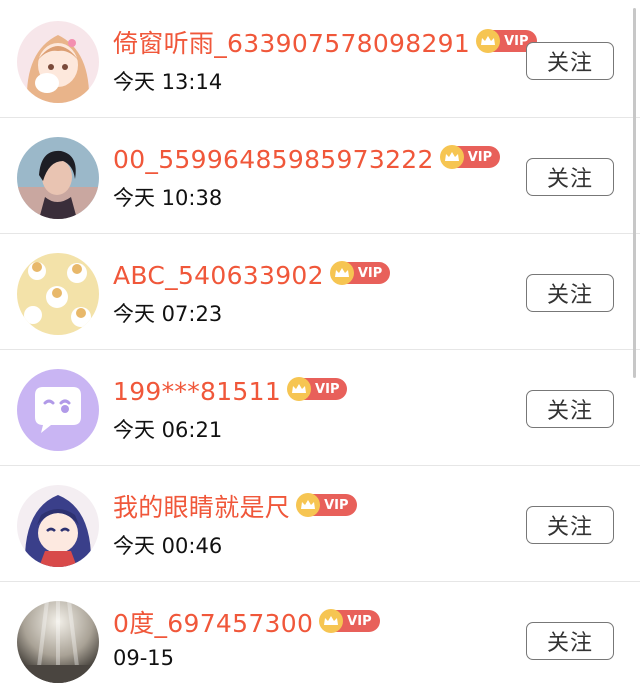 Image resolution: width=640 pixels, height=698 pixels. I want to click on username: 199***81511, so click(197, 392).